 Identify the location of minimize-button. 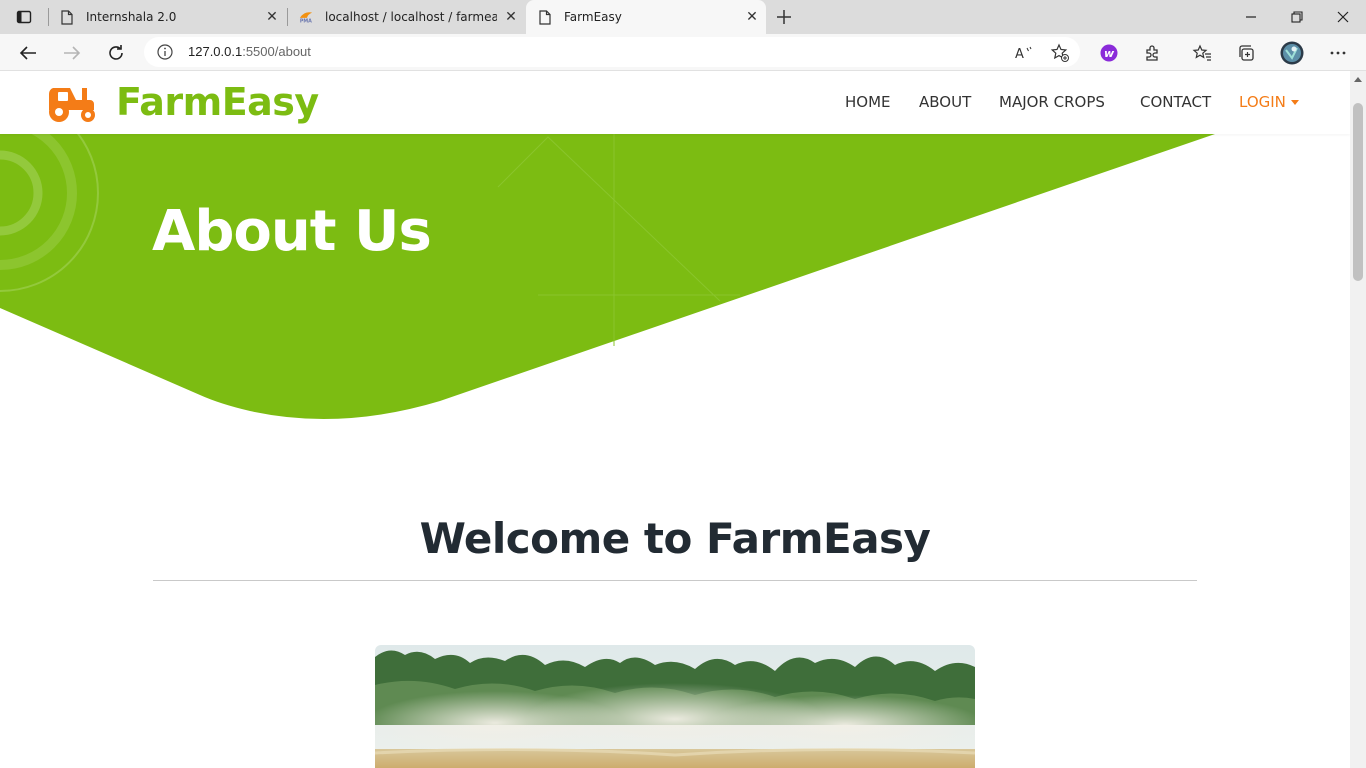
(1251, 17).